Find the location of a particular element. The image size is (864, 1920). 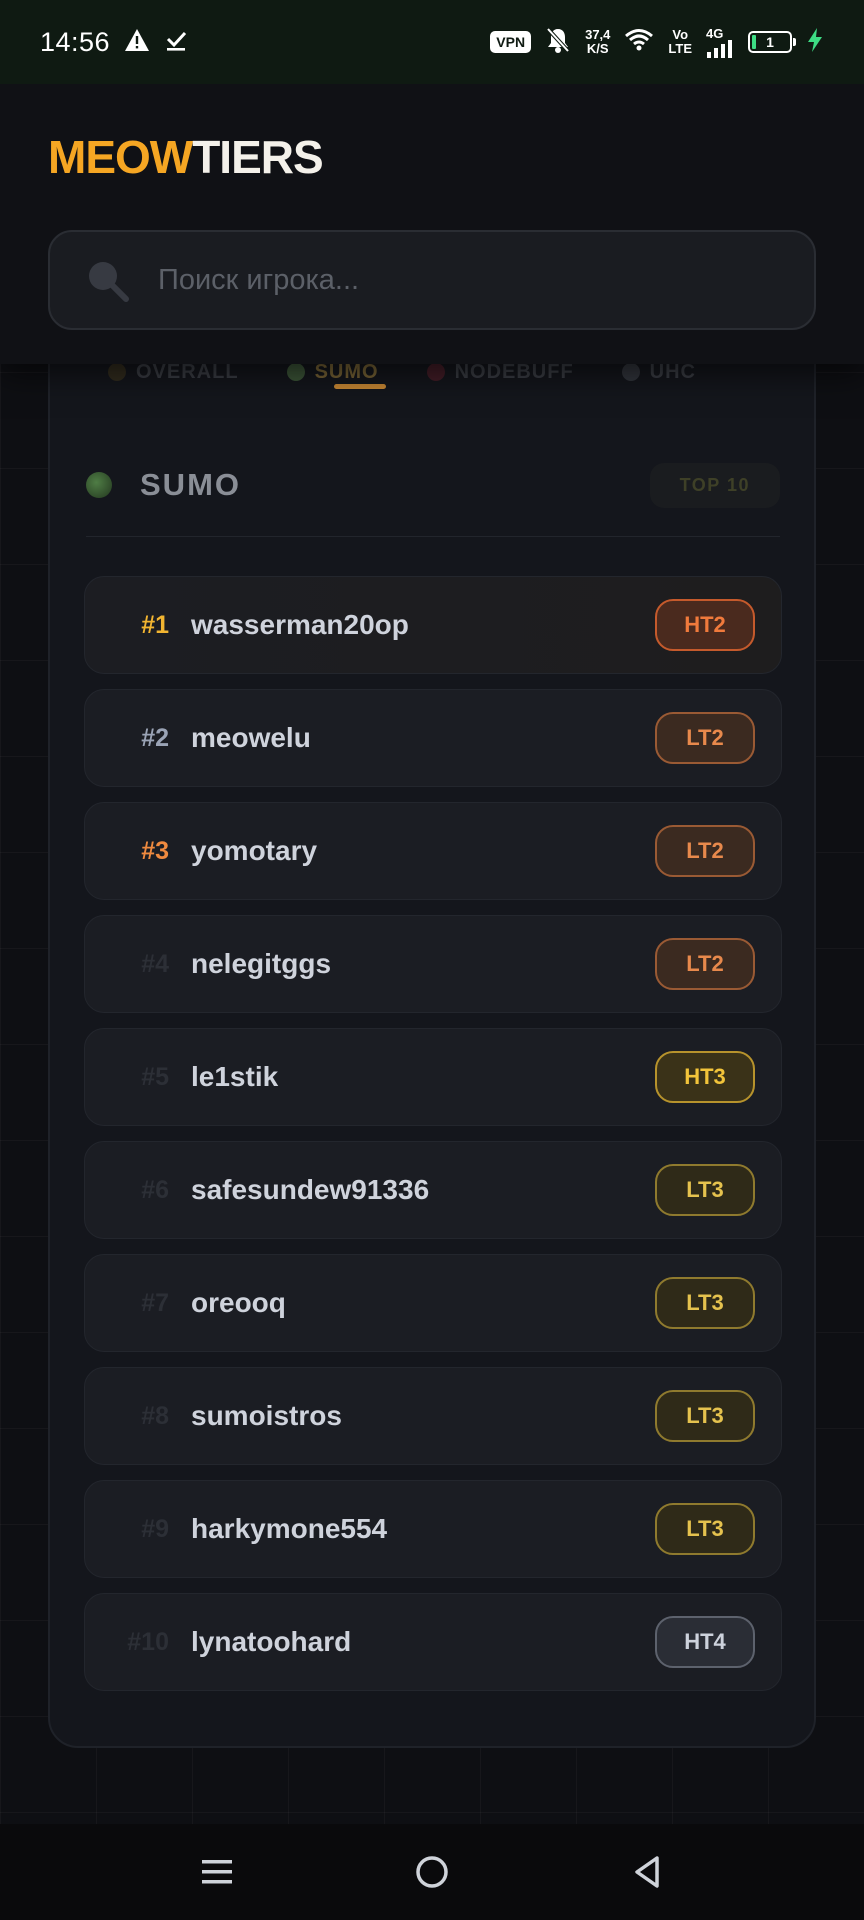

status-bar-left: 14:56 is located at coordinates (114, 42).